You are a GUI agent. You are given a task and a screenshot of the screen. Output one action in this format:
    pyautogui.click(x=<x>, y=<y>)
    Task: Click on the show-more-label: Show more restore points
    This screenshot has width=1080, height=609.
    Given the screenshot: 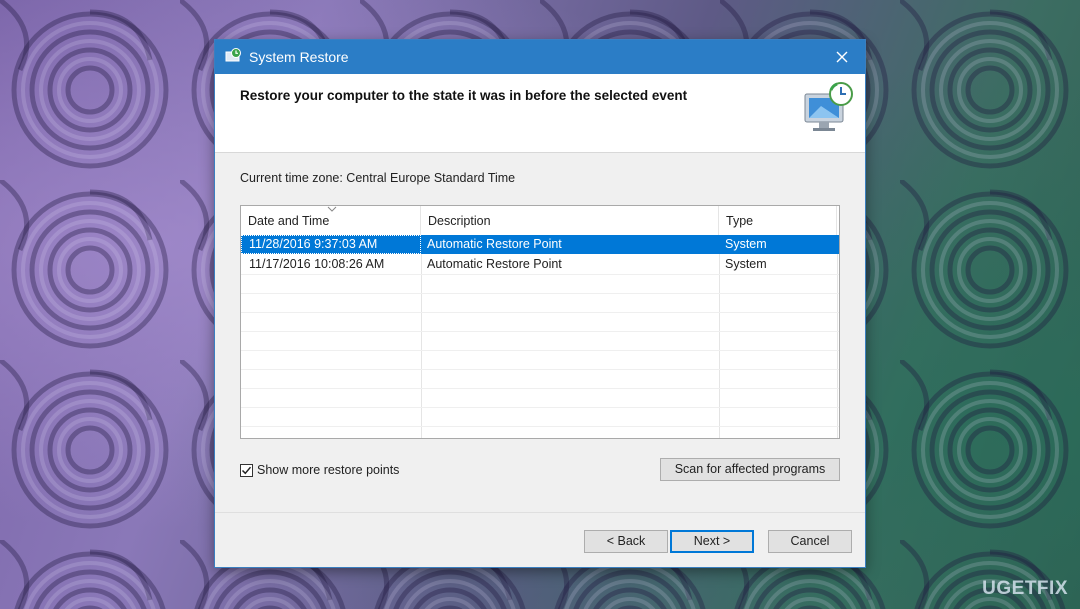 What is the action you would take?
    pyautogui.click(x=328, y=470)
    